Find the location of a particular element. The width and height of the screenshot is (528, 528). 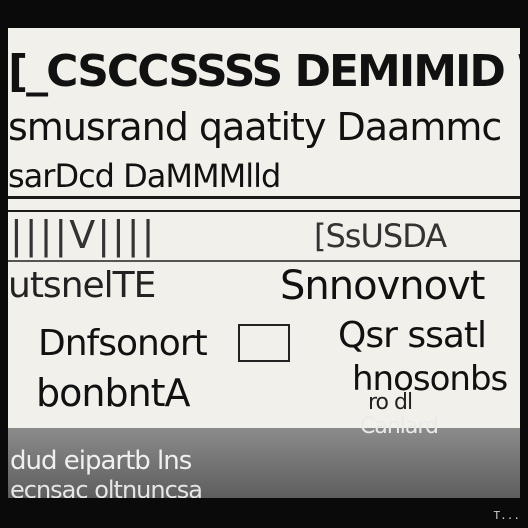

footer-line-2: ecnsac oltnuncsa is located at coordinates (106, 487).